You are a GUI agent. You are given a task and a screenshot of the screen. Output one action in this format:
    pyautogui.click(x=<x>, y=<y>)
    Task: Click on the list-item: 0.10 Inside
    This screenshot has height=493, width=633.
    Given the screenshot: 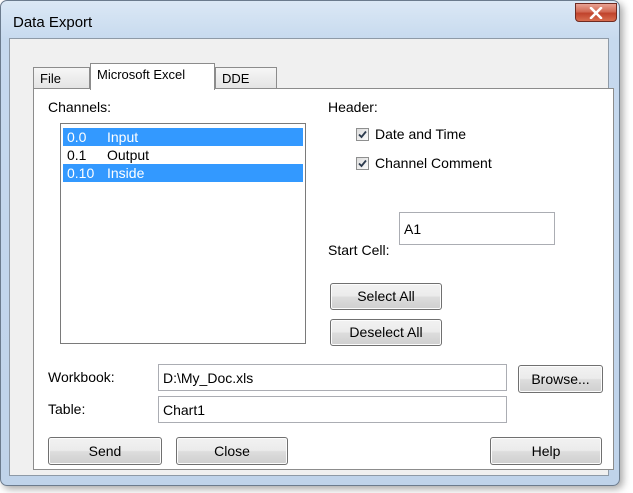 What is the action you would take?
    pyautogui.click(x=183, y=173)
    